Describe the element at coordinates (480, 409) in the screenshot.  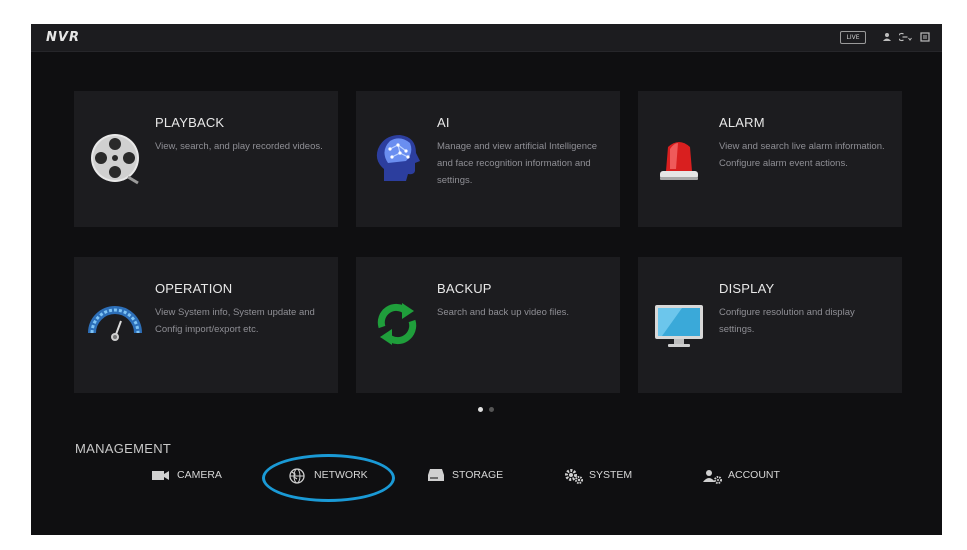
I see `page-dot-active` at that location.